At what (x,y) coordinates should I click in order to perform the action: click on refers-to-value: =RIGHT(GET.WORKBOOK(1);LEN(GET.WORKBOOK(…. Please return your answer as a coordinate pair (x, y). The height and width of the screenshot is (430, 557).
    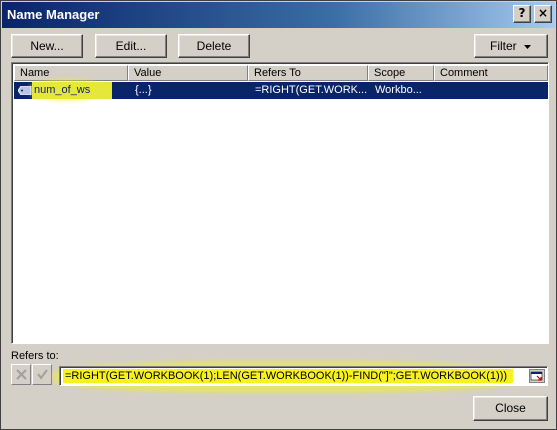
    Looking at the image, I should click on (288, 376).